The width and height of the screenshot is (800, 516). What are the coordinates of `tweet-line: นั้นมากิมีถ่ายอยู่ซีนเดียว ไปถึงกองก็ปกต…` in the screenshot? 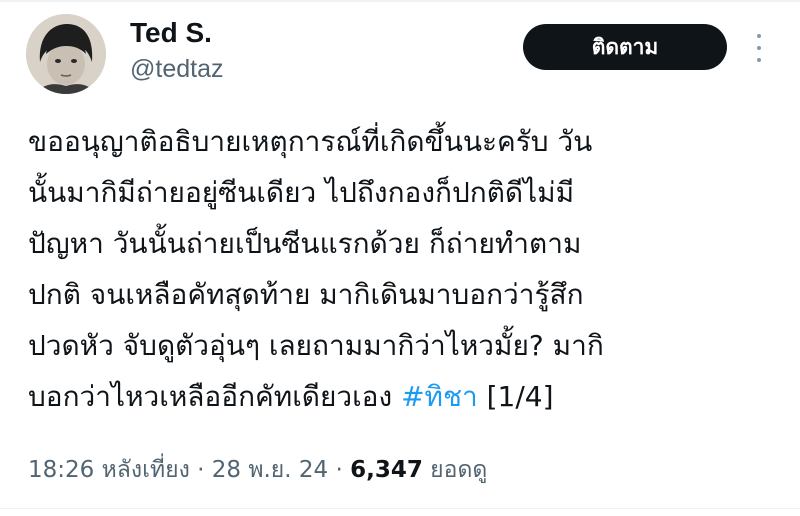 It's located at (301, 192).